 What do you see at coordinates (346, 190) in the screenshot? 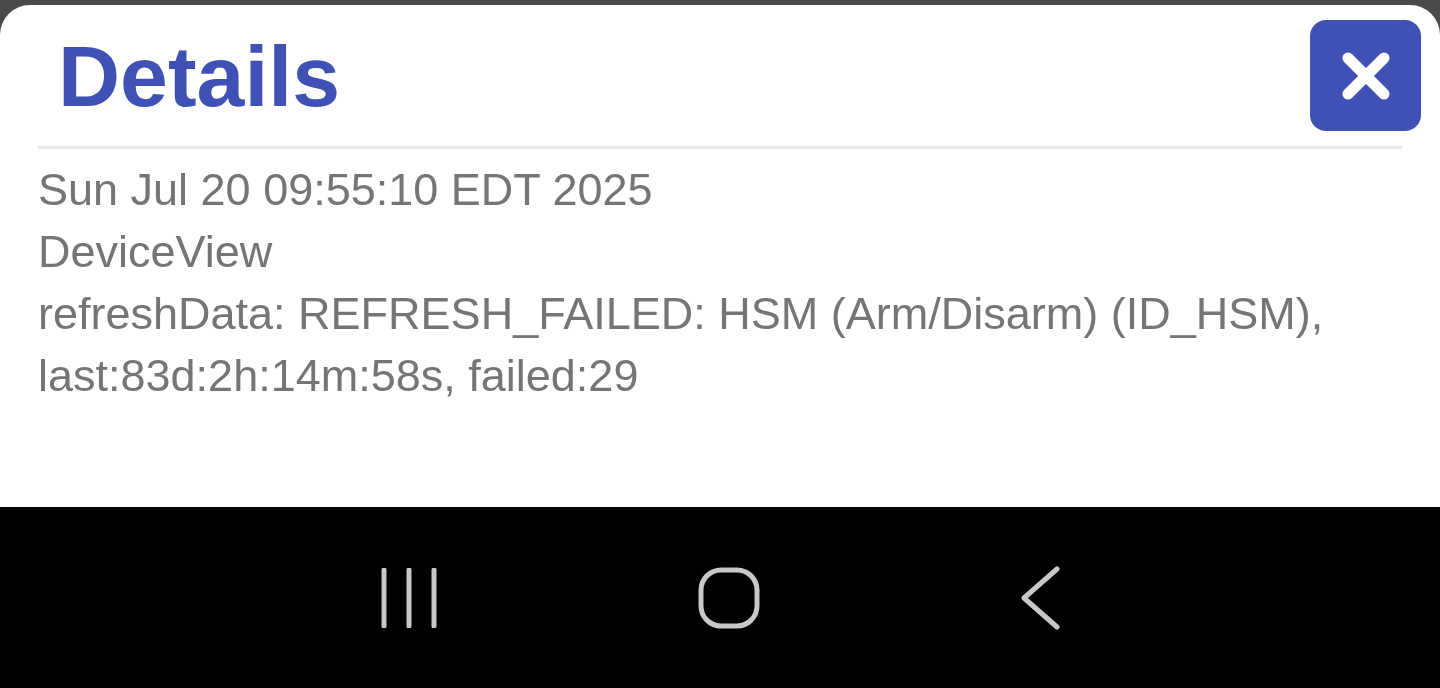
I see `detail-text: Sun Jul 20 09:55:10 EDT 2025` at bounding box center [346, 190].